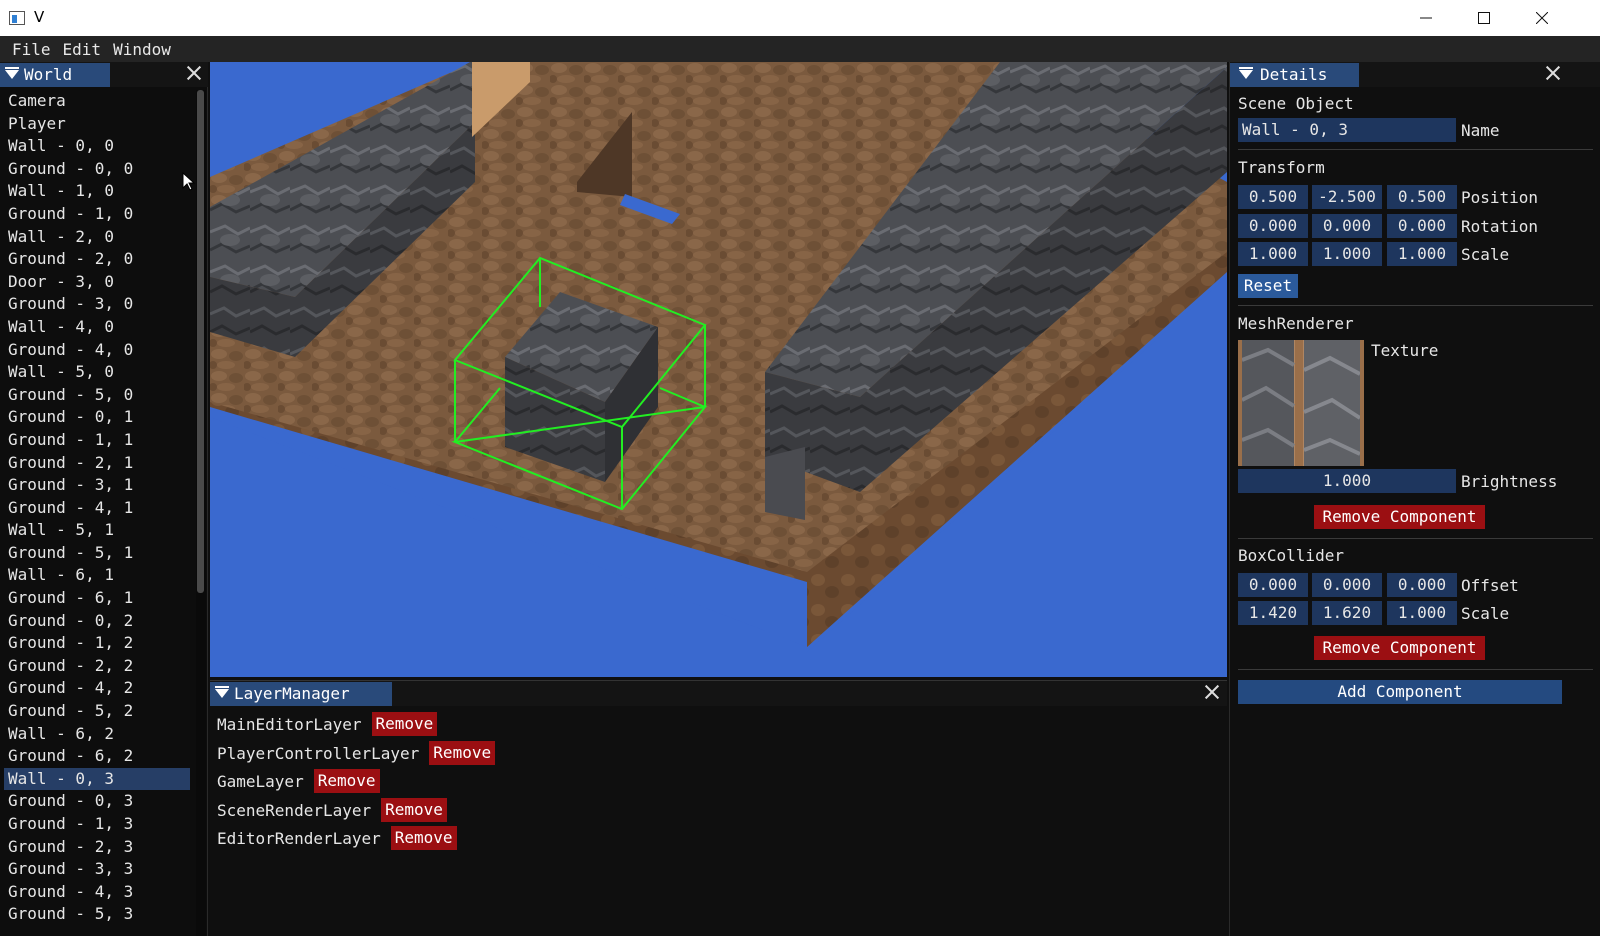 This screenshot has width=1600, height=936. Describe the element at coordinates (98, 440) in the screenshot. I see `world-item: Ground - 1, 1` at that location.